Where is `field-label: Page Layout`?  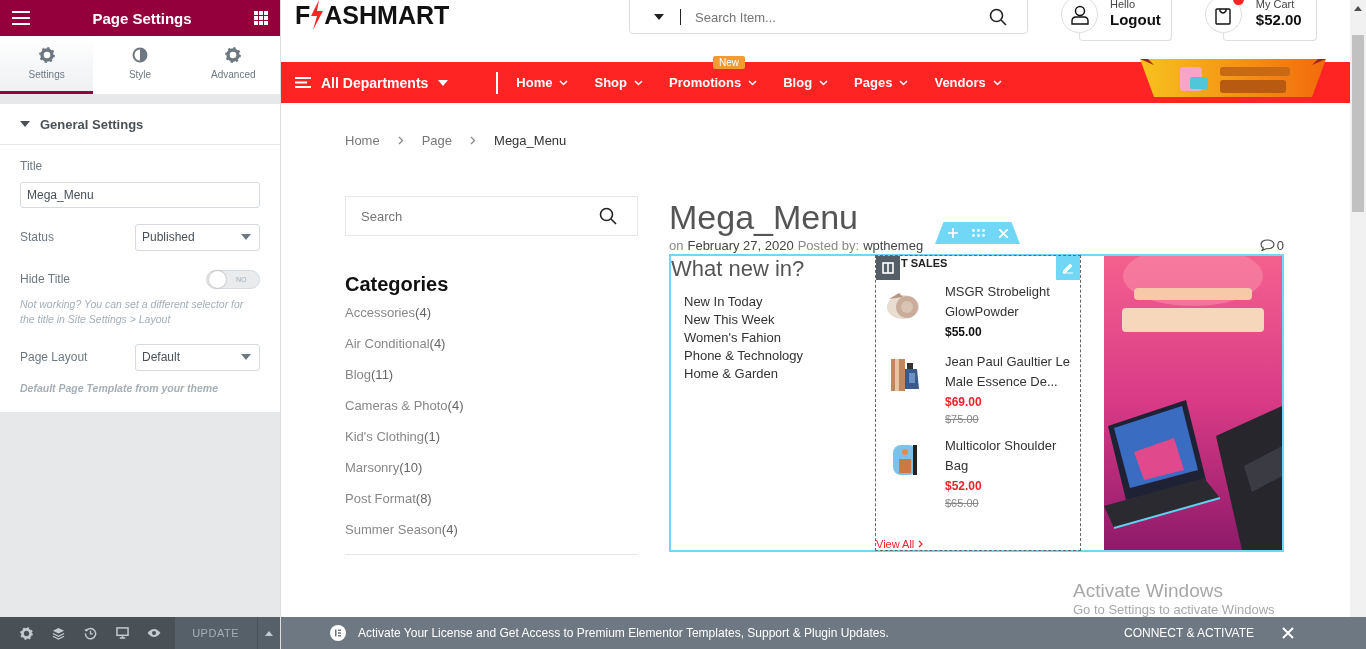 field-label: Page Layout is located at coordinates (54, 357).